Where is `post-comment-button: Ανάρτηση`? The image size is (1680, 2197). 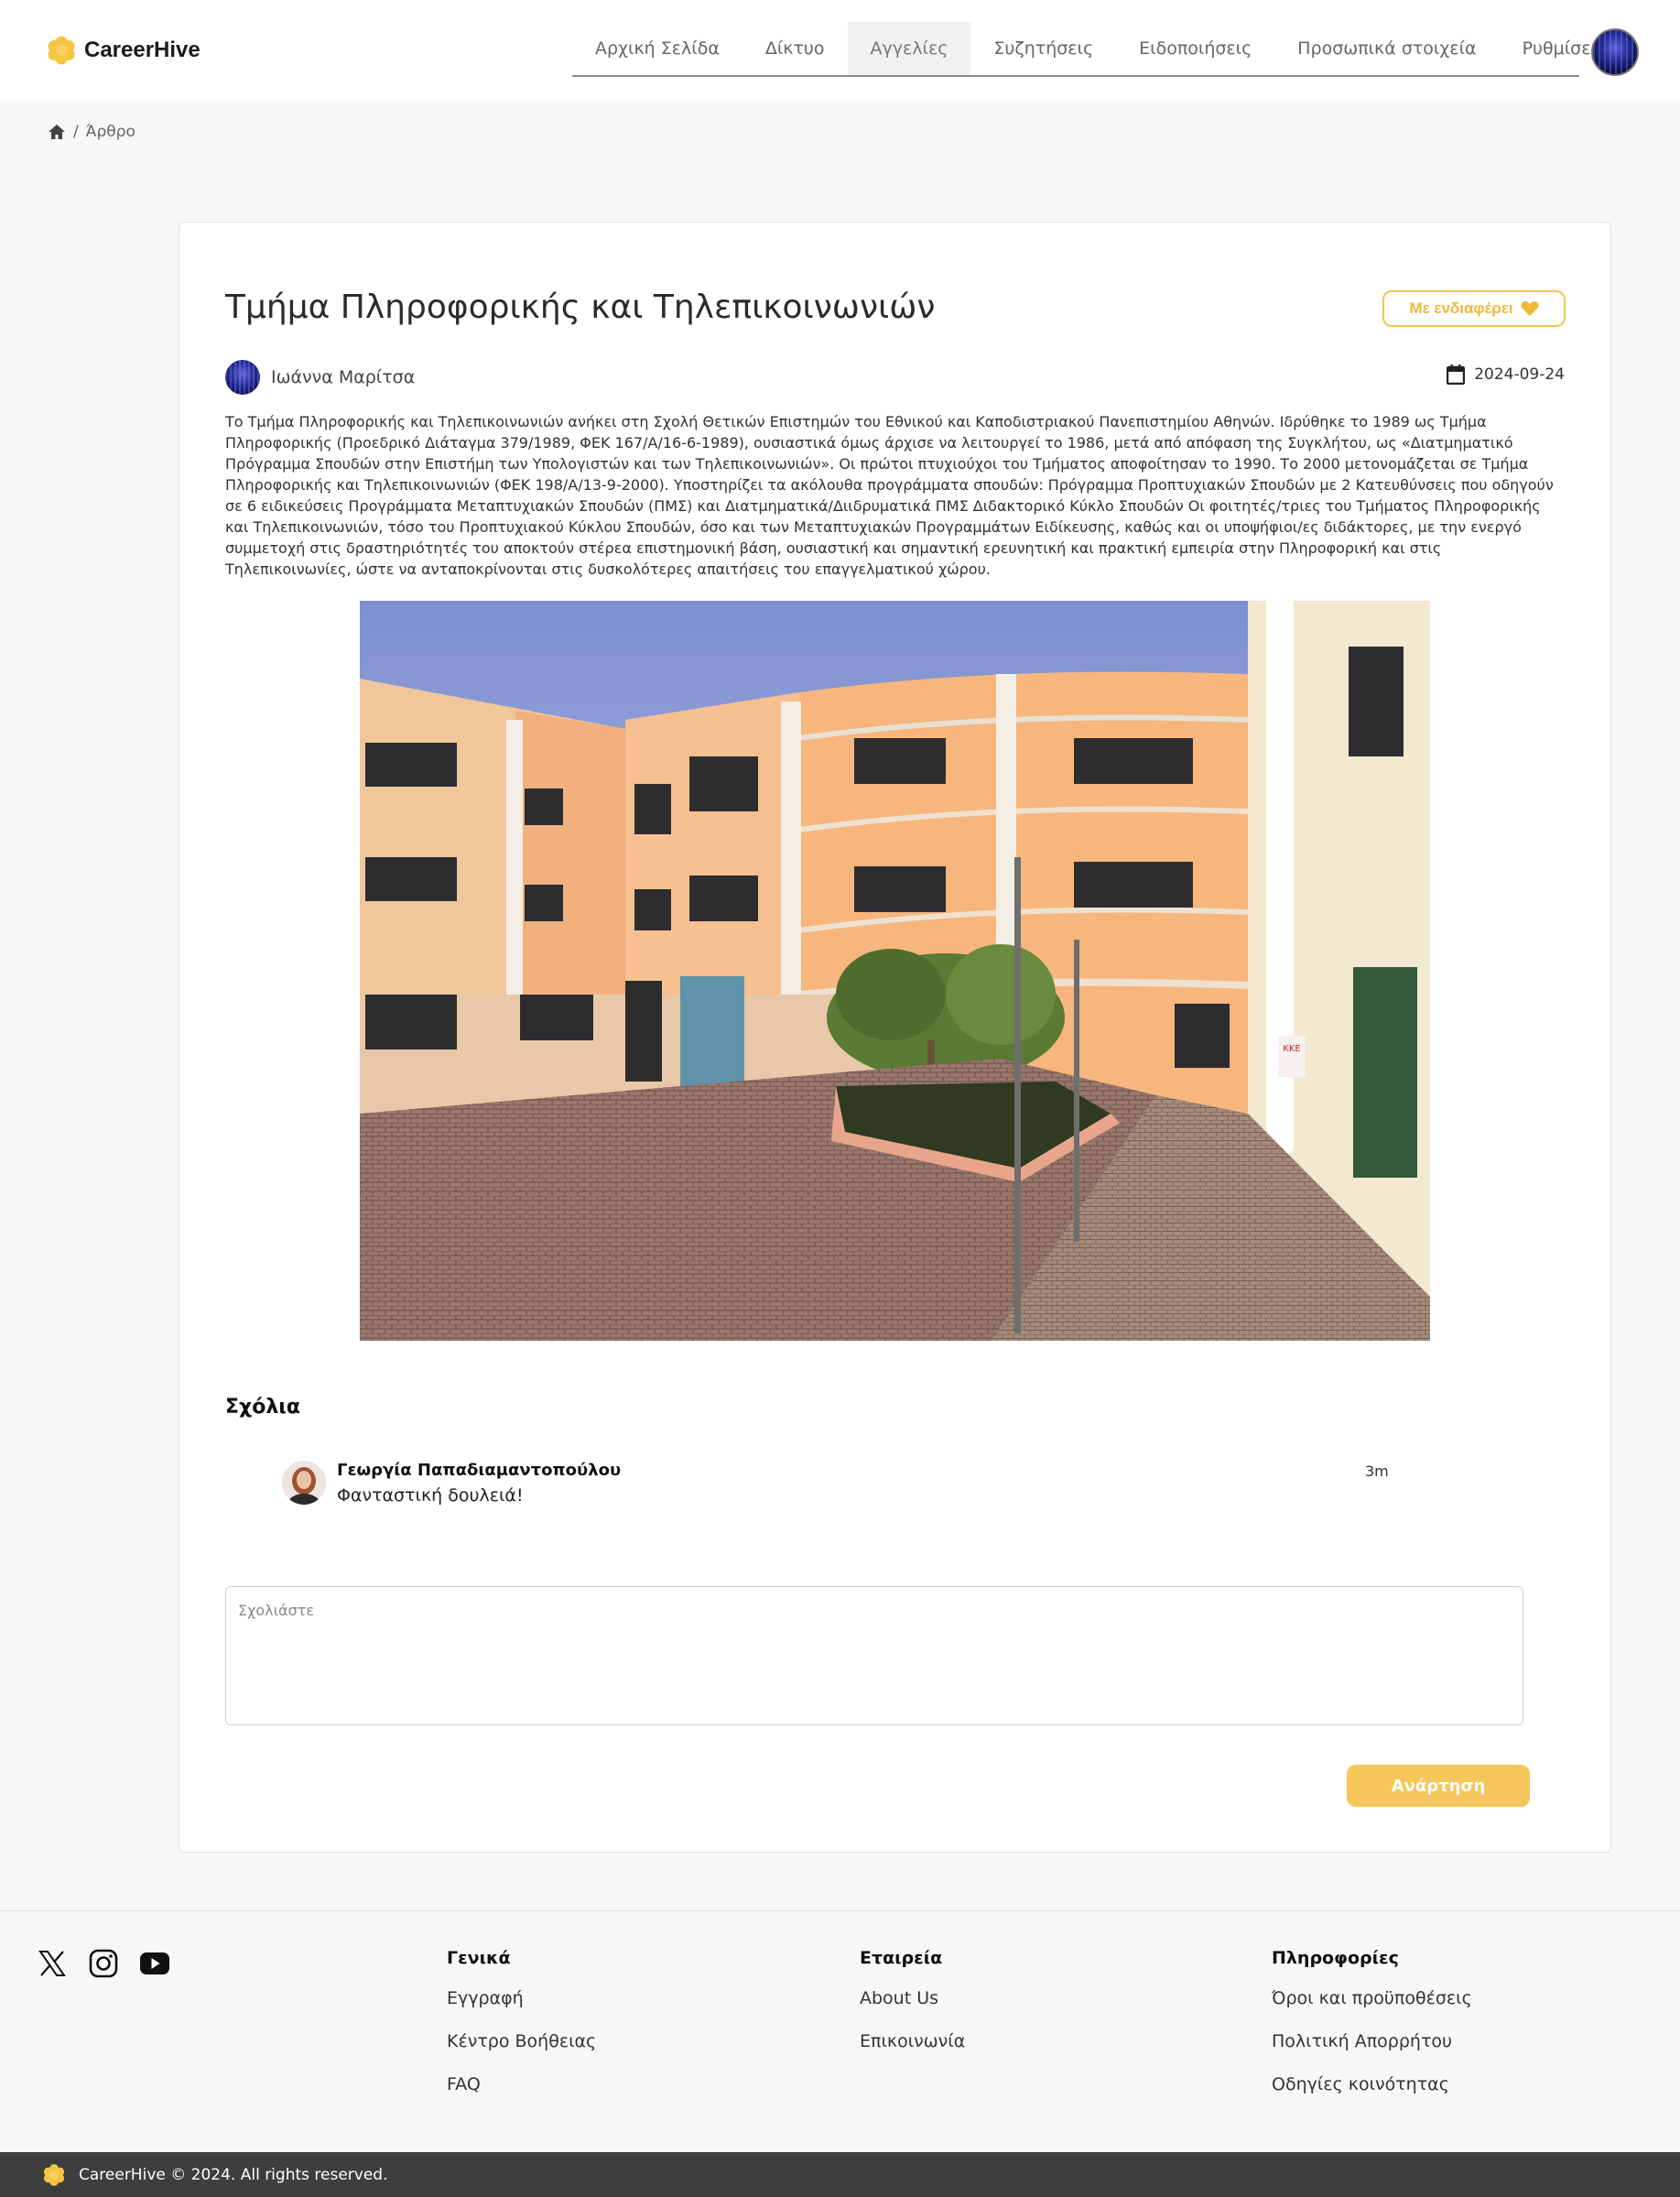
post-comment-button: Ανάρτηση is located at coordinates (1438, 1786).